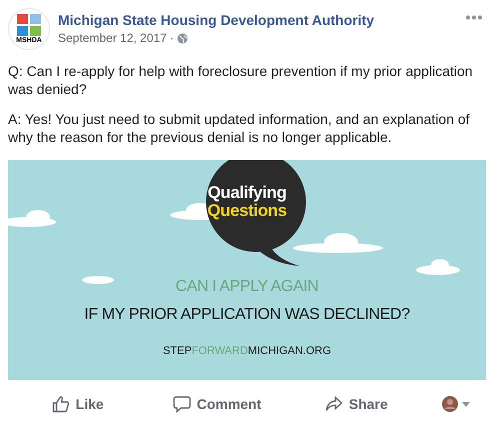 The height and width of the screenshot is (434, 494). Describe the element at coordinates (182, 38) in the screenshot. I see `globe-icon` at that location.